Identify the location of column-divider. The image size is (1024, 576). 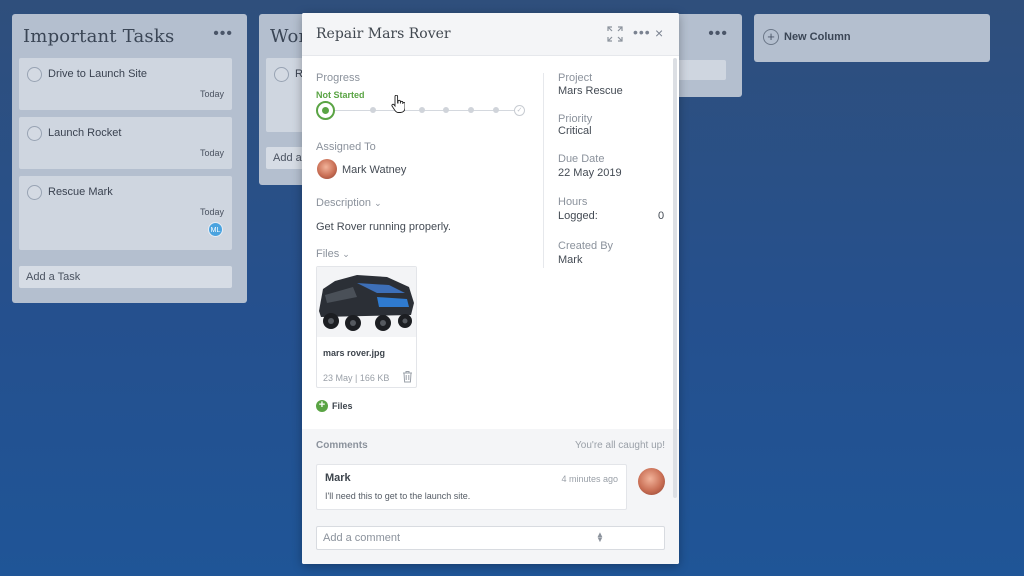
(543, 170).